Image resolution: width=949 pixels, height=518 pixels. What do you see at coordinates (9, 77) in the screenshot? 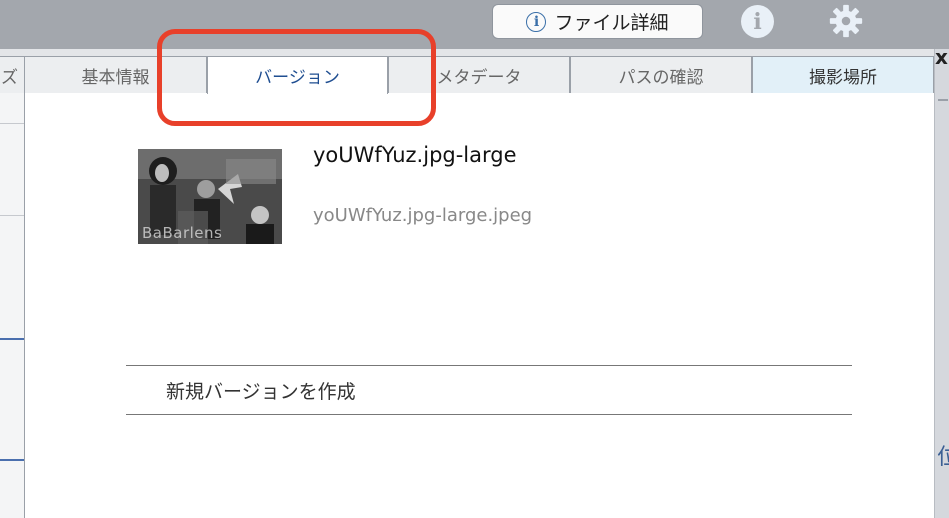
I see `tab-label: ズ` at bounding box center [9, 77].